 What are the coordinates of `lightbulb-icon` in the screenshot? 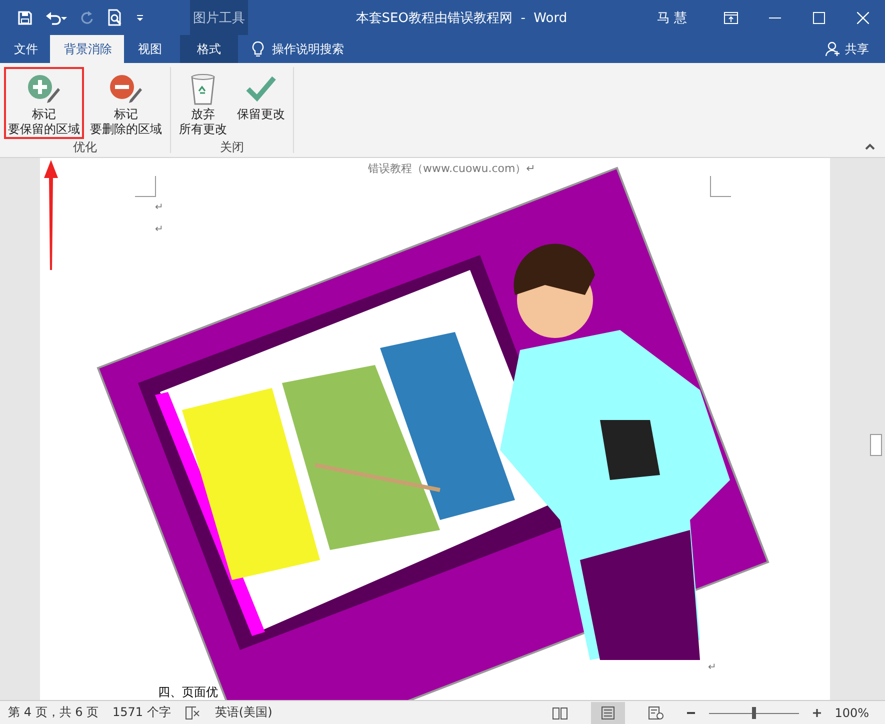 It's located at (258, 49).